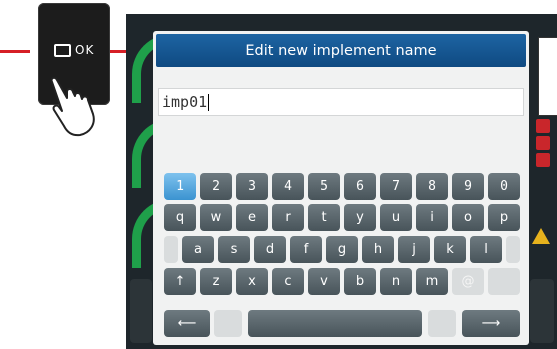  I want to click on key-q: q, so click(180, 217).